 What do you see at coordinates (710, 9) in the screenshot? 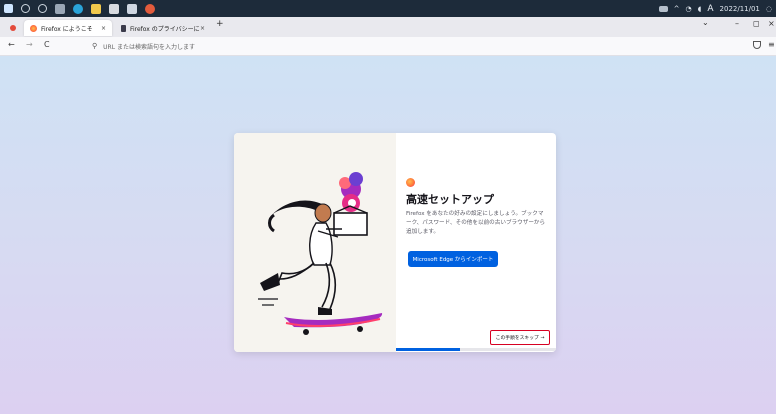
I see `ime-indicator: A` at bounding box center [710, 9].